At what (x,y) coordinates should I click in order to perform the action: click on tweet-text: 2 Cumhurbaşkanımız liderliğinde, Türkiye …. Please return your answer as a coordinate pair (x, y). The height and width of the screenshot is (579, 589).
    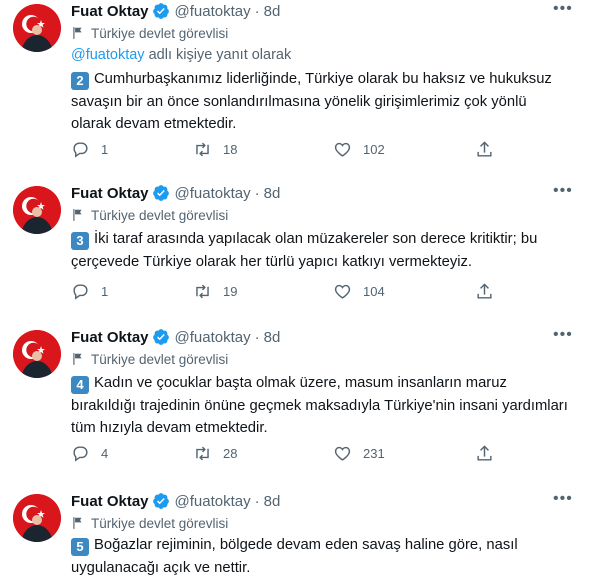
    Looking at the image, I should click on (321, 102).